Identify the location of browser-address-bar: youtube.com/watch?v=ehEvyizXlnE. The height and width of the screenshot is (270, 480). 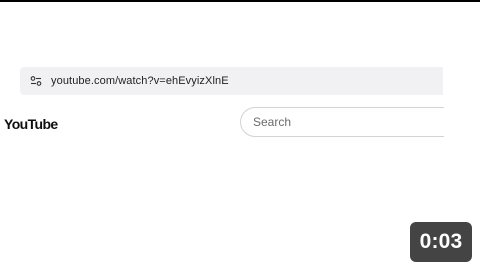
(231, 81).